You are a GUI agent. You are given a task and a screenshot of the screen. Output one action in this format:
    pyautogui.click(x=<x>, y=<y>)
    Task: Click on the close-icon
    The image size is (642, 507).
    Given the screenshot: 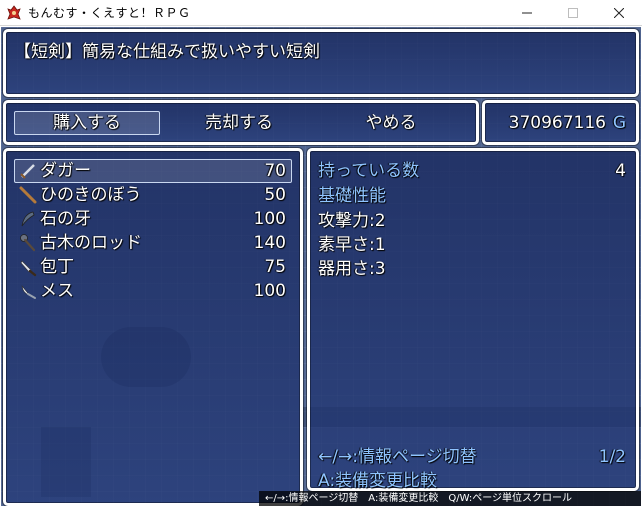 What is the action you would take?
    pyautogui.click(x=619, y=13)
    